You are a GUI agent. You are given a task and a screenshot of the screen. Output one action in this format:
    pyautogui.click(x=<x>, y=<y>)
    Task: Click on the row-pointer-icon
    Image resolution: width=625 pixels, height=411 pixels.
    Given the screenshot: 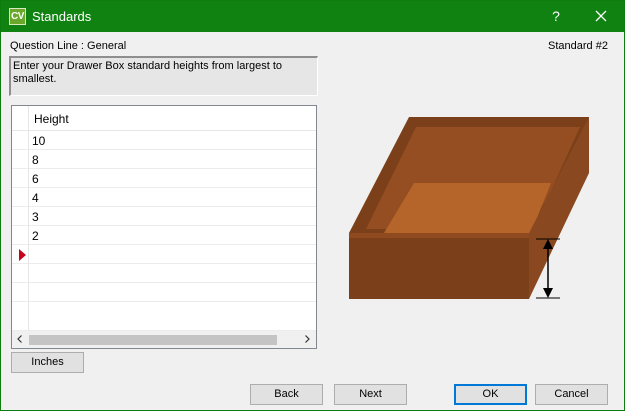 What is the action you would take?
    pyautogui.click(x=22, y=255)
    